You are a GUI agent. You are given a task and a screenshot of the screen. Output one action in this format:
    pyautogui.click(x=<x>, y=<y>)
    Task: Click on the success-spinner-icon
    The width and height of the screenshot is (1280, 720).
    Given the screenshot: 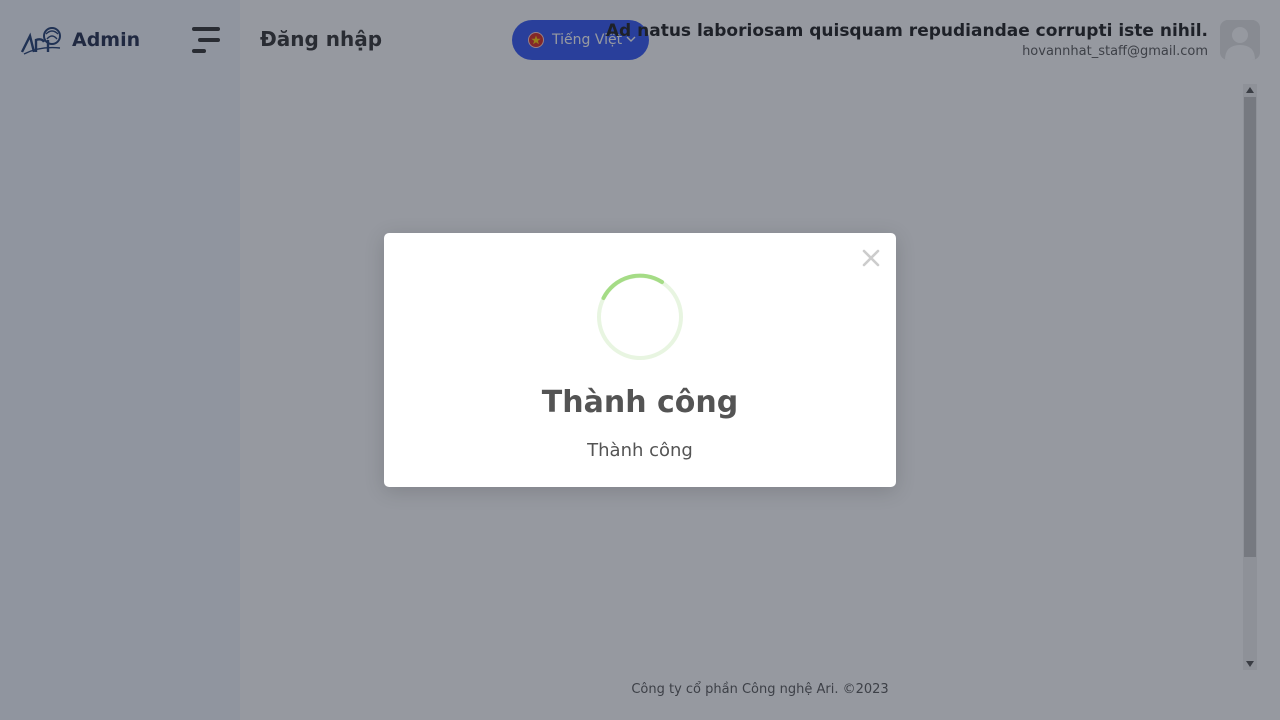 What is the action you would take?
    pyautogui.click(x=640, y=316)
    